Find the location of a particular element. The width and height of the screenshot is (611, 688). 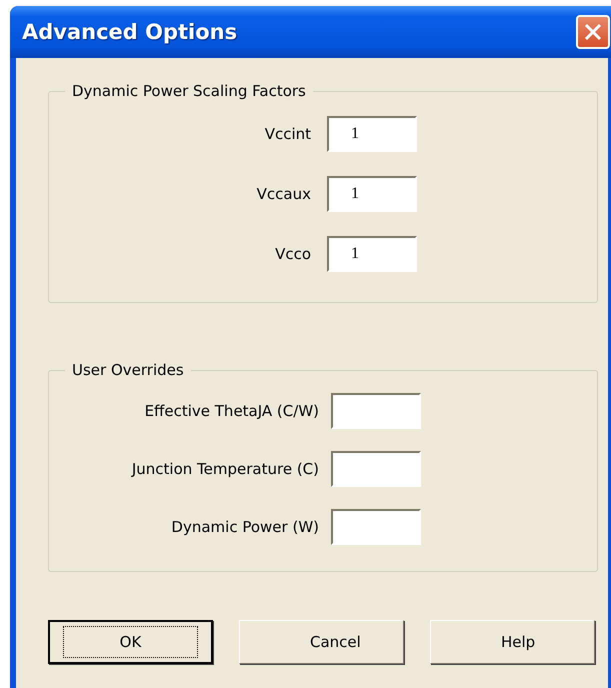

field-label: Effective ThetaJA (C/W) is located at coordinates (231, 411).